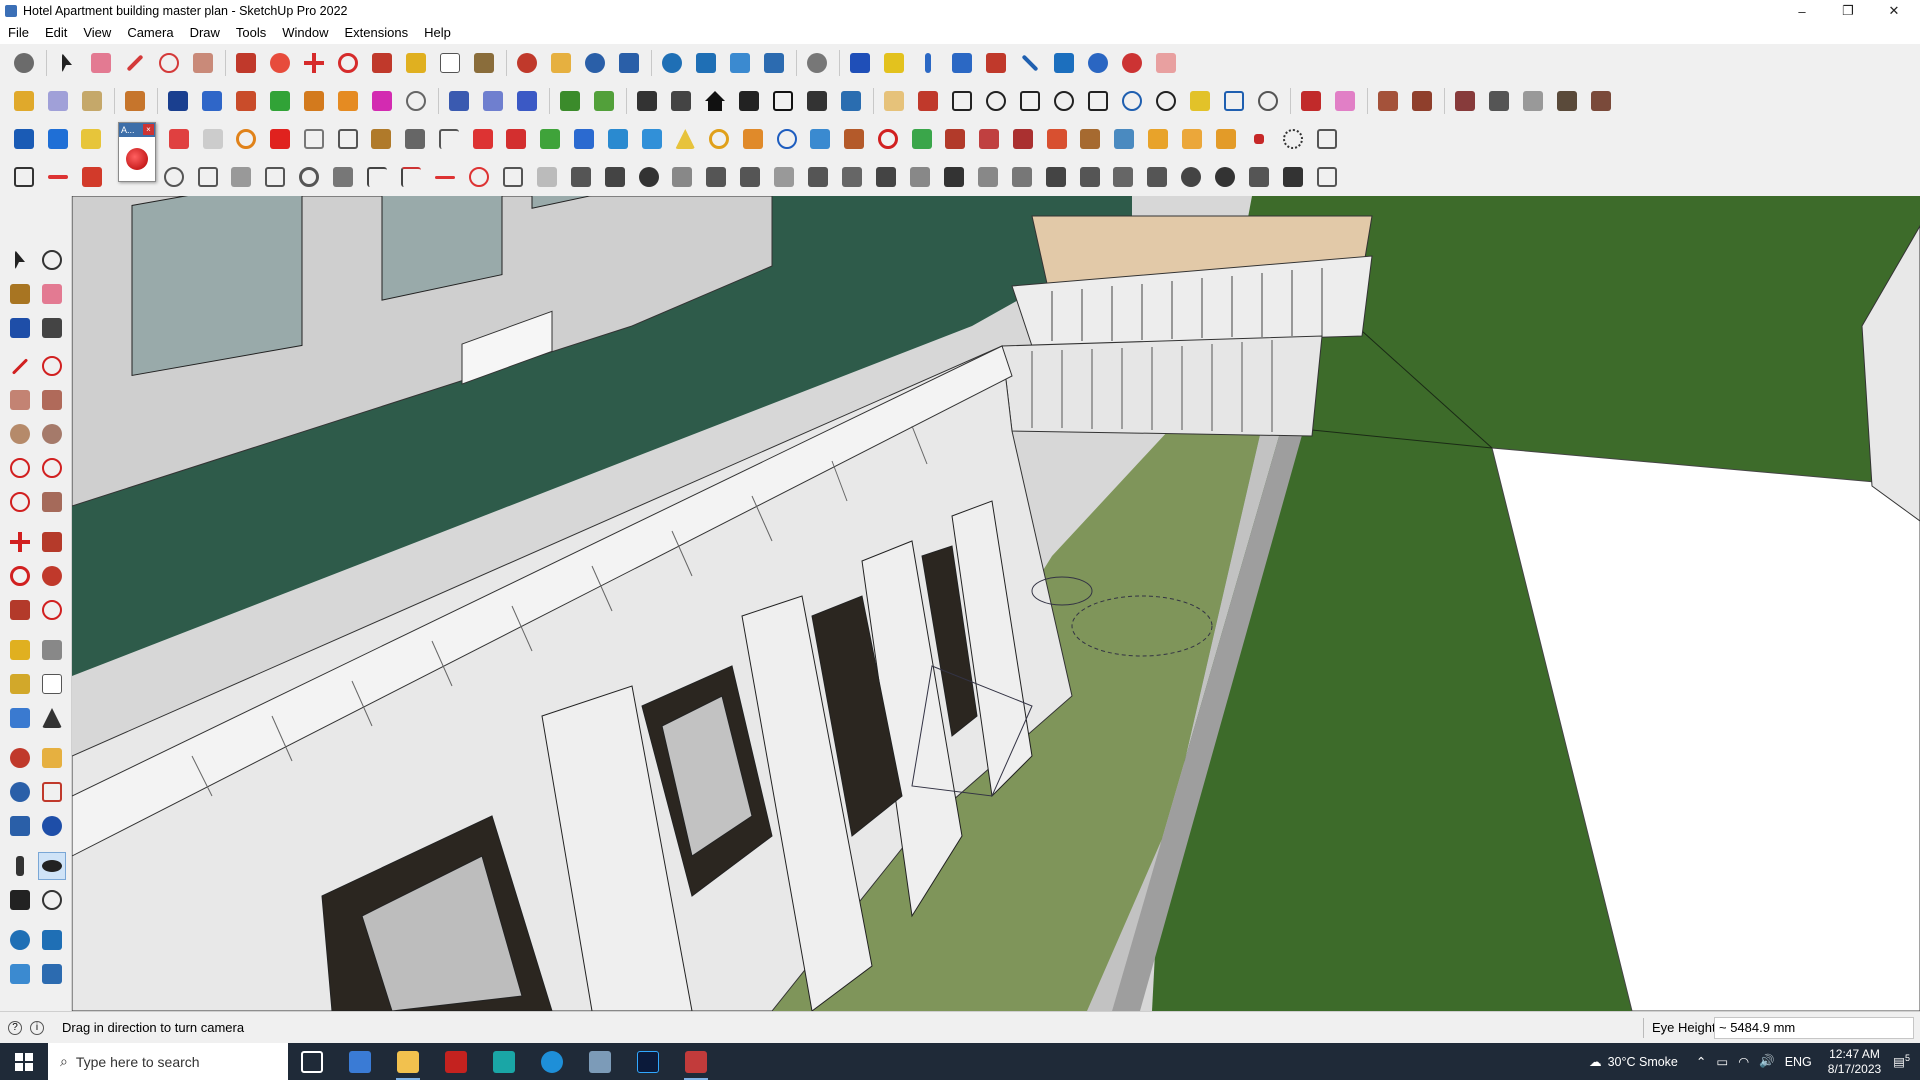 This screenshot has height=1080, width=1920. I want to click on loop-icon, so click(208, 177).